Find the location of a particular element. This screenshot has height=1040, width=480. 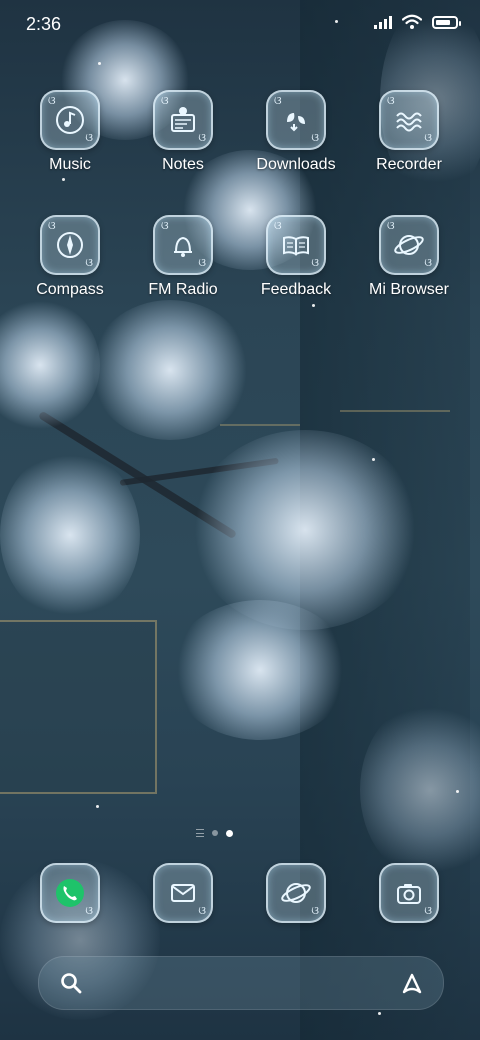

recorder-icon: ଓଓ is located at coordinates (409, 120).